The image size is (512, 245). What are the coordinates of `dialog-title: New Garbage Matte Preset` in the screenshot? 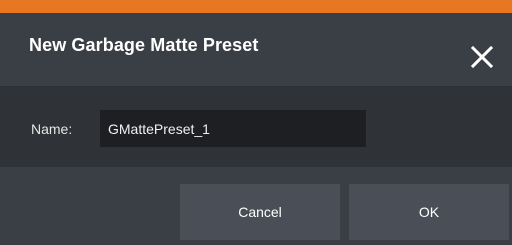 It's located at (144, 45).